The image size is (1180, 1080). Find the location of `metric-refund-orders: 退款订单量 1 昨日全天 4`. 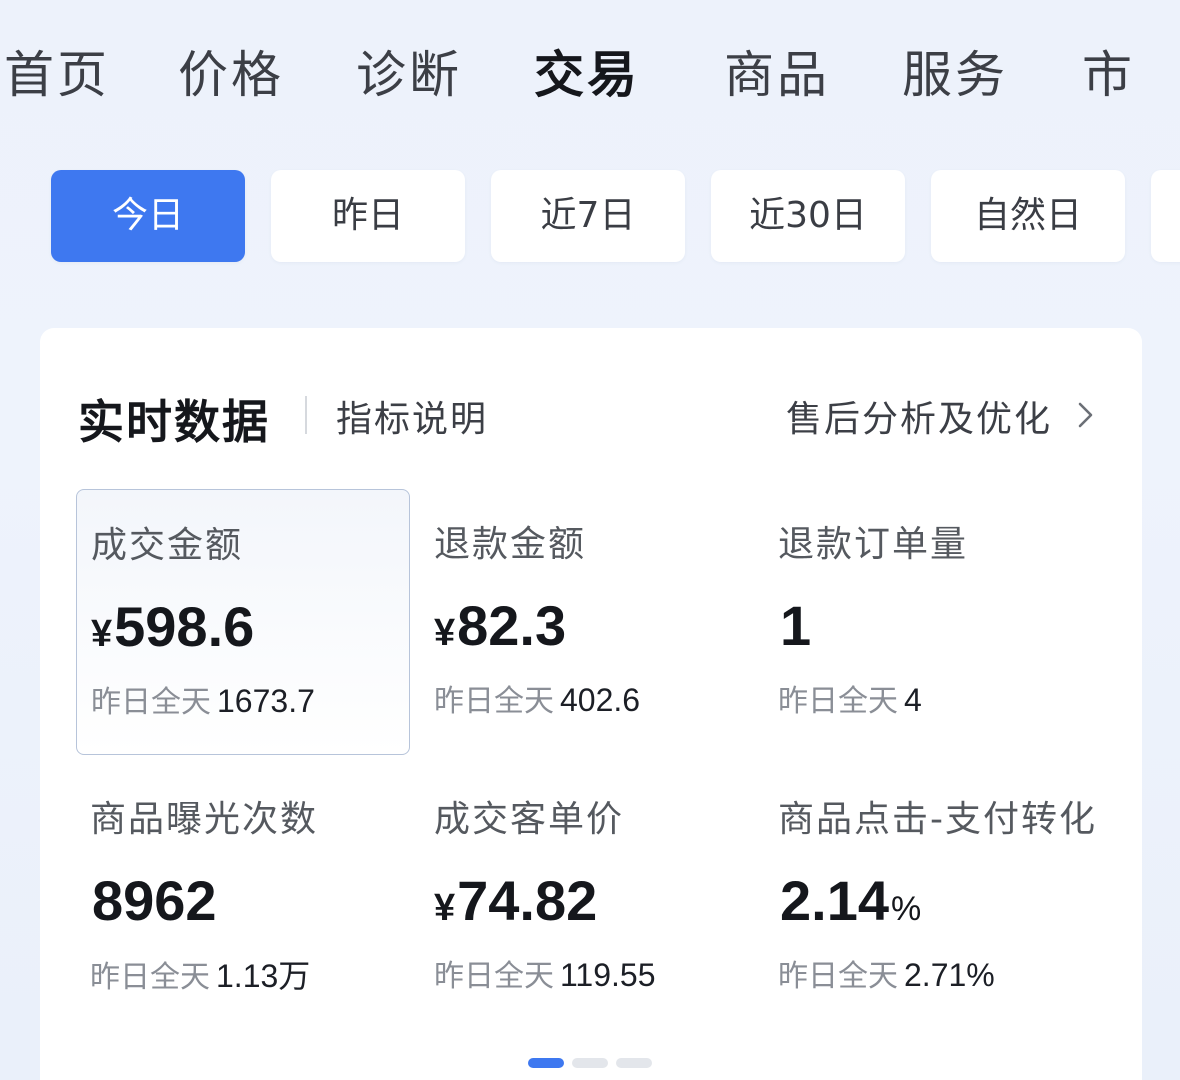

metric-refund-orders: 退款订单量 1 昨日全天 4 is located at coordinates (931, 622).